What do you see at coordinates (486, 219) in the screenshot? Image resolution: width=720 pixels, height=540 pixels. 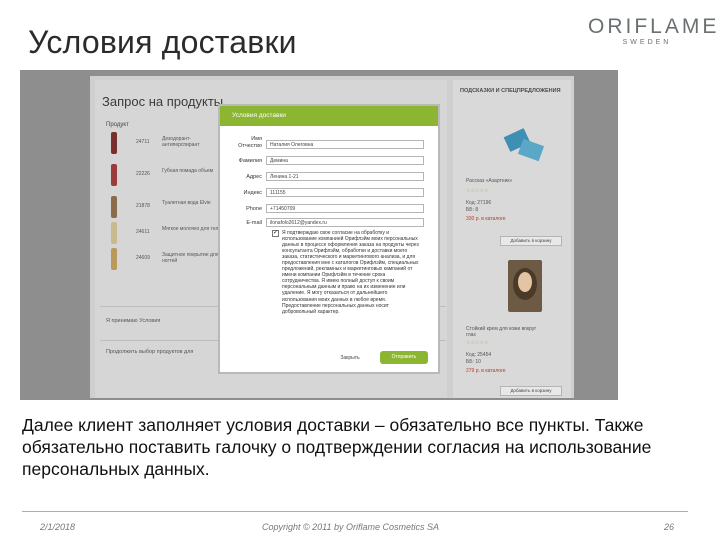 I see `offer-price: 330 р. в каталоге` at bounding box center [486, 219].